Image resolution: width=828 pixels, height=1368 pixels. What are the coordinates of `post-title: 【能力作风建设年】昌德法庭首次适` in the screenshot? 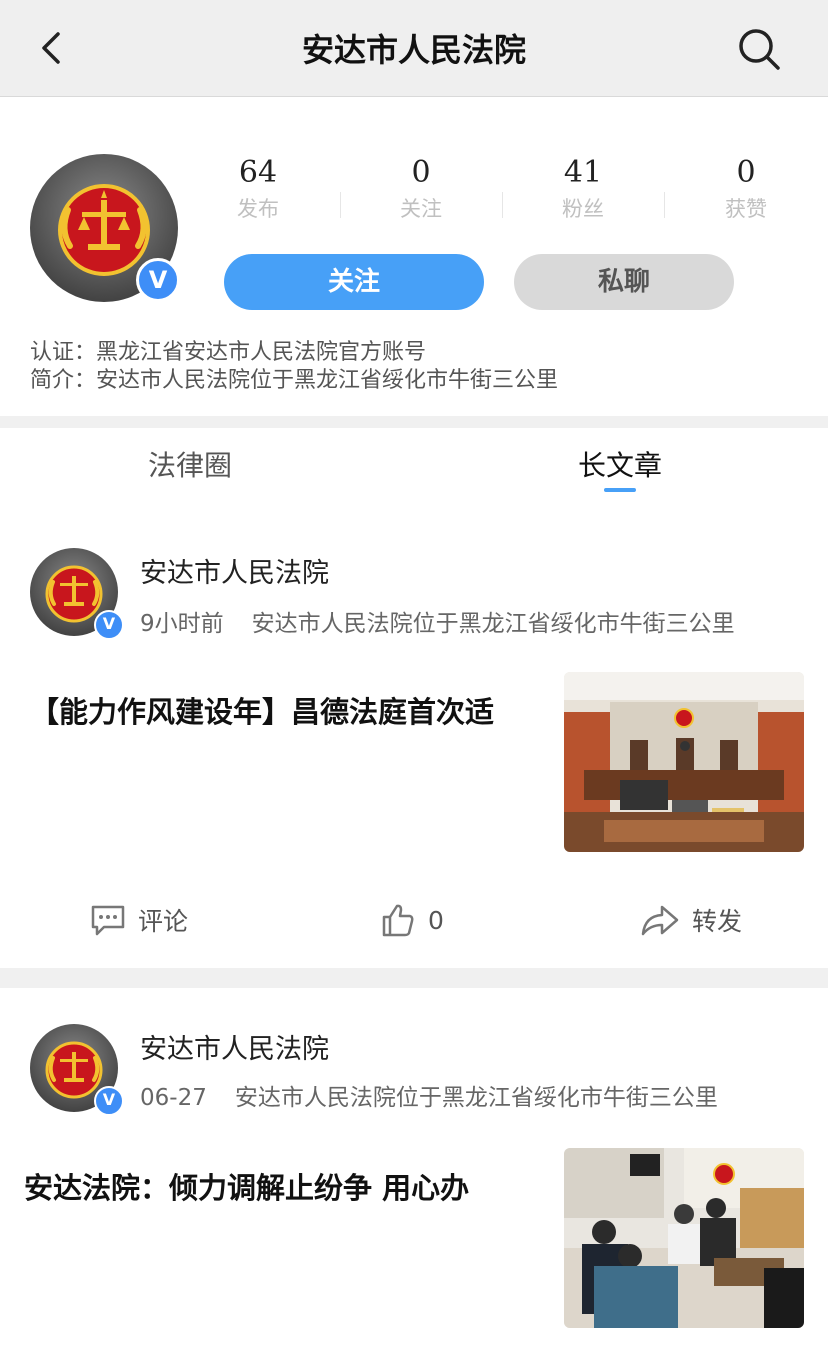 It's located at (262, 712).